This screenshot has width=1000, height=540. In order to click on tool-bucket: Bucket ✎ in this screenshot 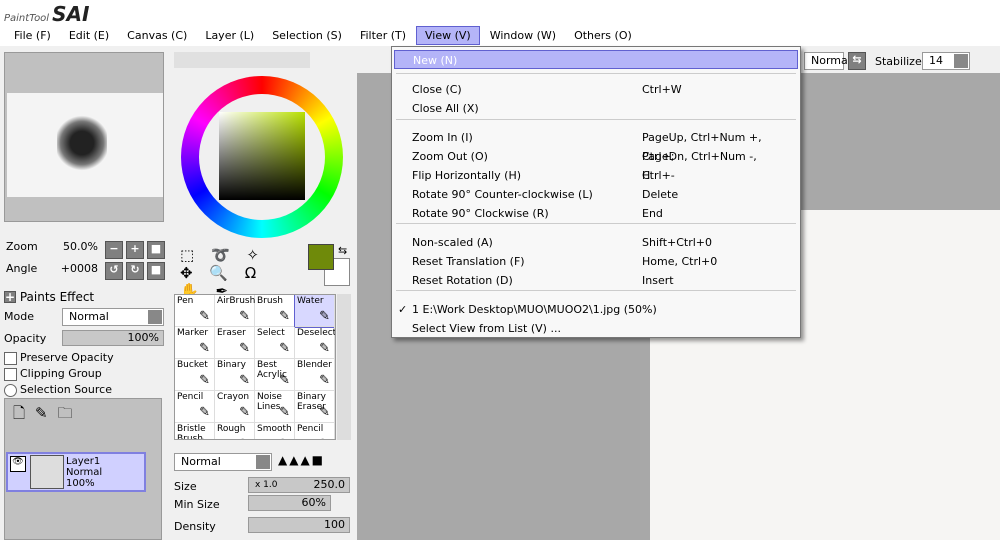, I will do `click(195, 375)`.